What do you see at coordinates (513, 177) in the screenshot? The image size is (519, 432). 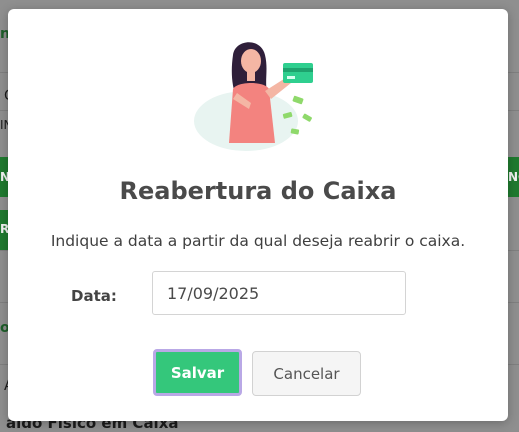 I see `bg-fragment: NC` at bounding box center [513, 177].